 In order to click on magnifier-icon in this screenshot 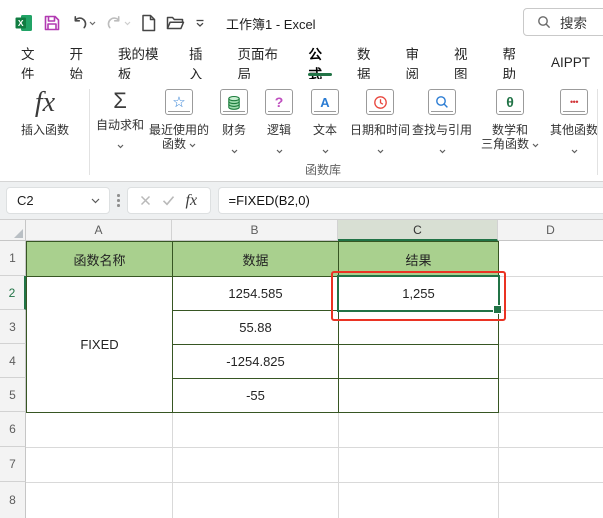, I will do `click(442, 102)`.